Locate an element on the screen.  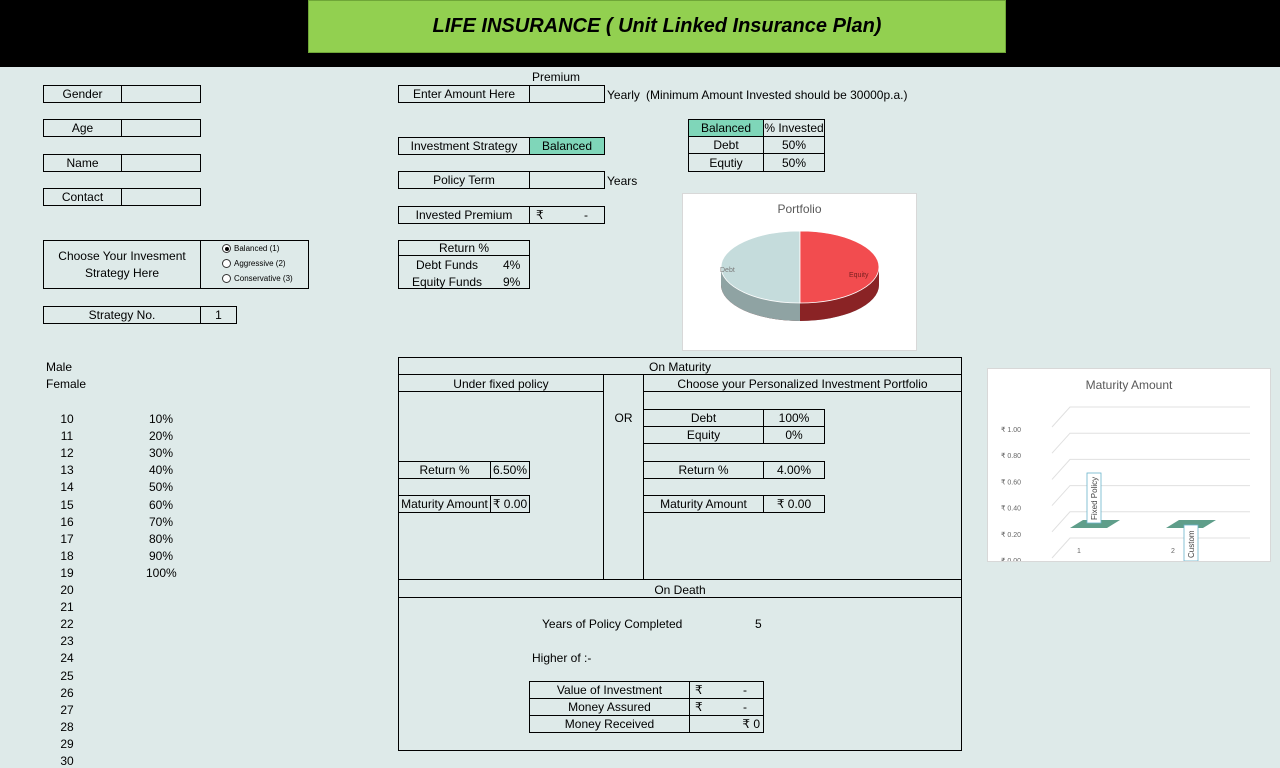
years-completed-value: 5 is located at coordinates (758, 624).